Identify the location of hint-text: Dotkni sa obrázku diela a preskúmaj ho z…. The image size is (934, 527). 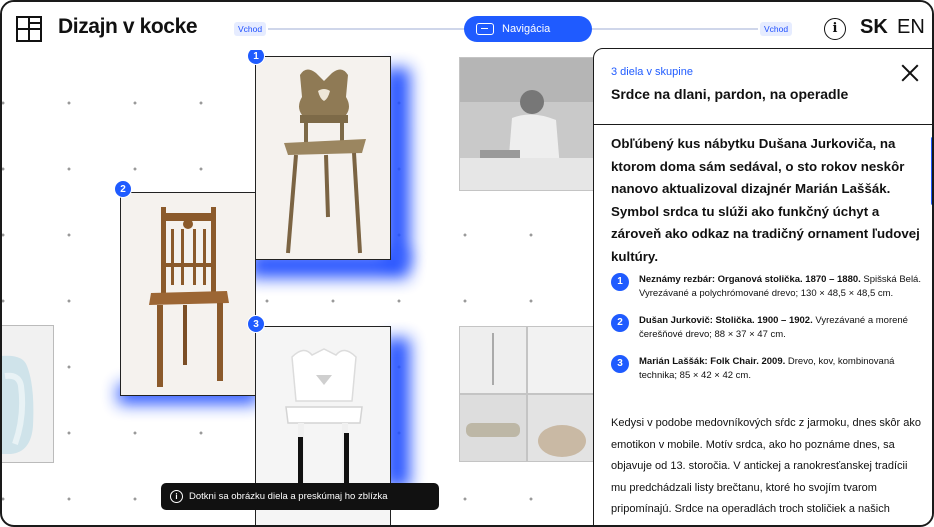
(288, 496).